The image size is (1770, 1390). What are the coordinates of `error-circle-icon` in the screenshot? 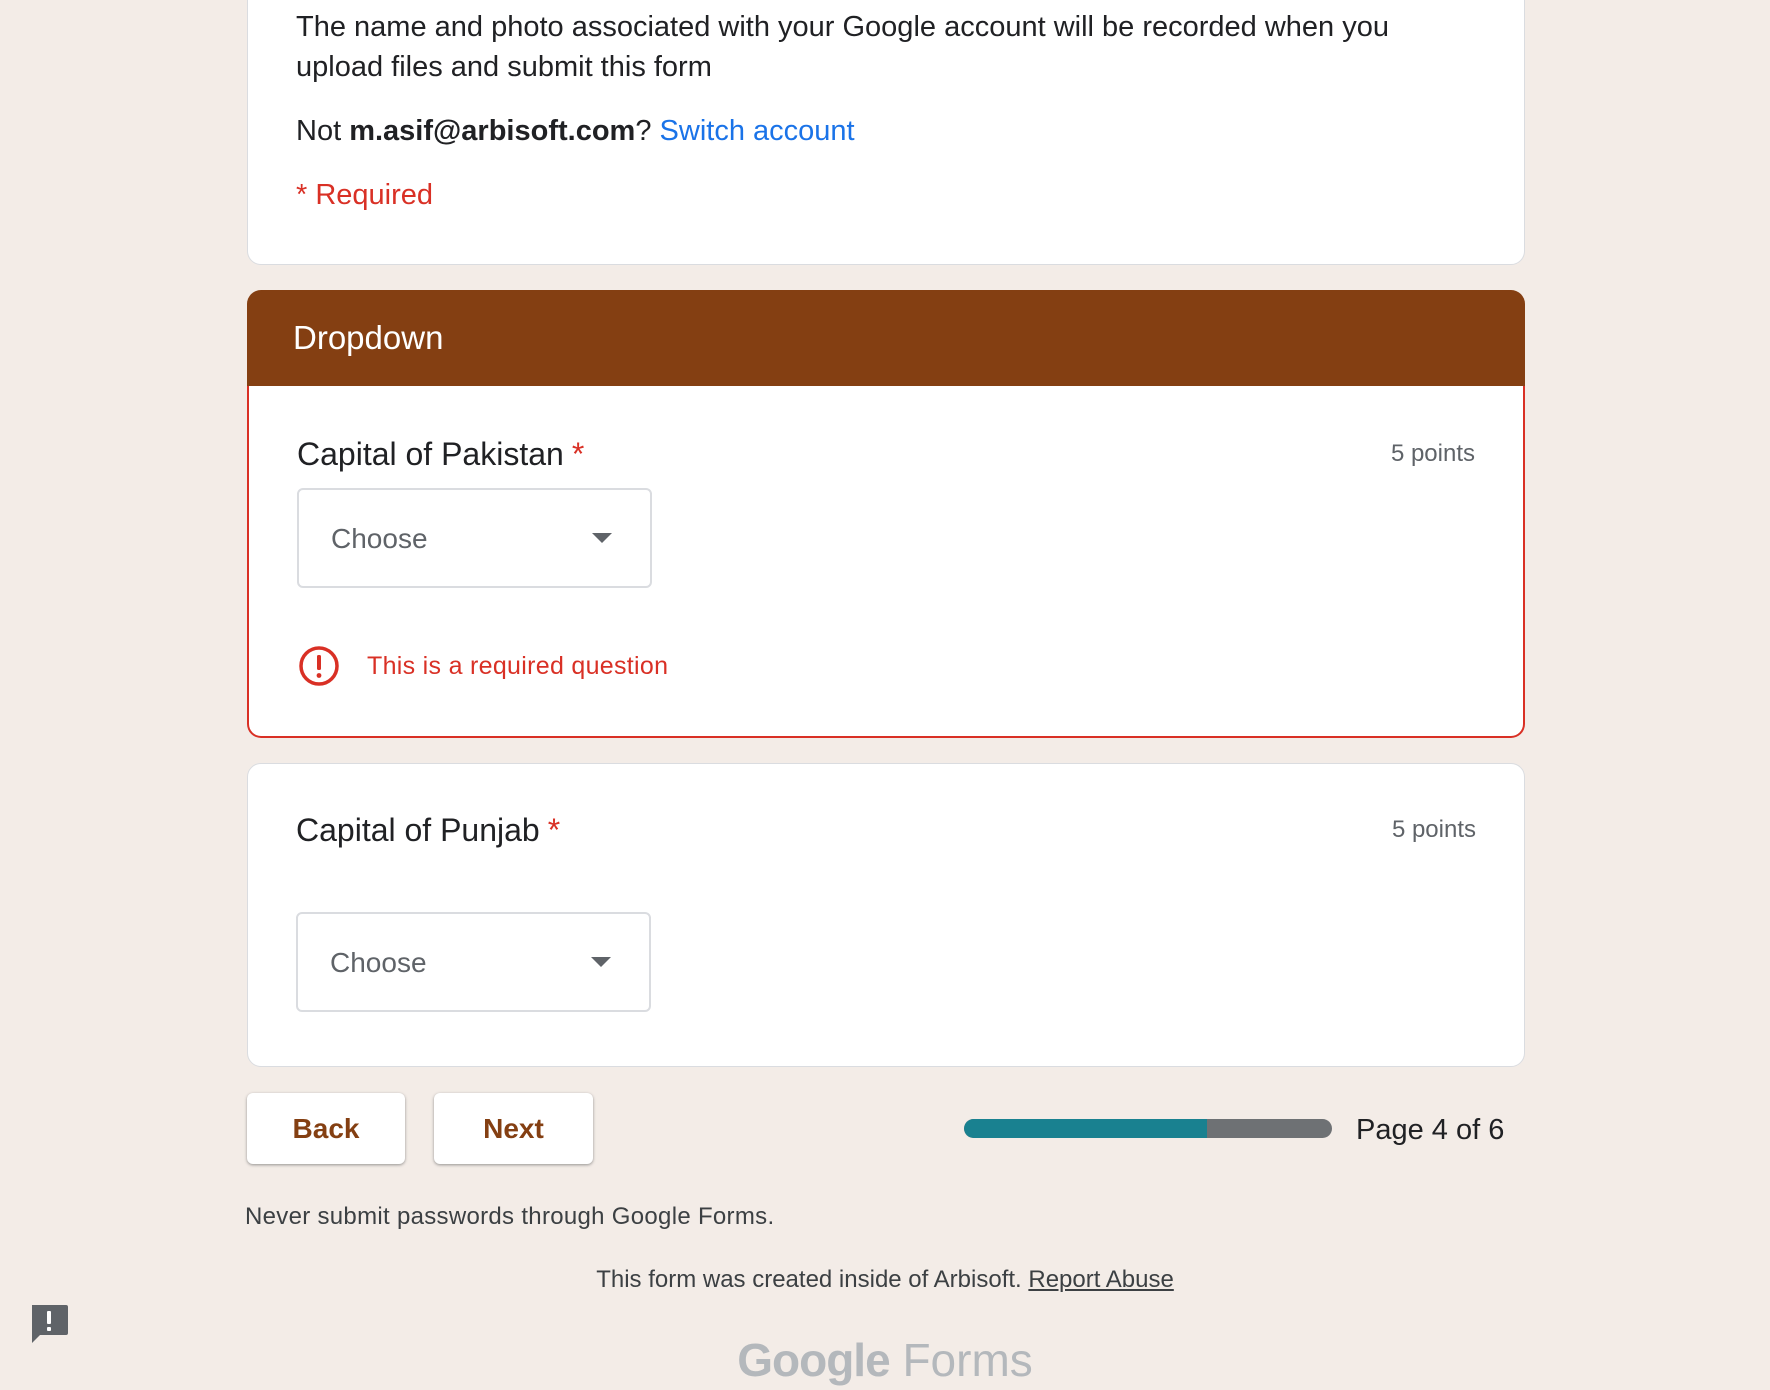 It's located at (319, 666).